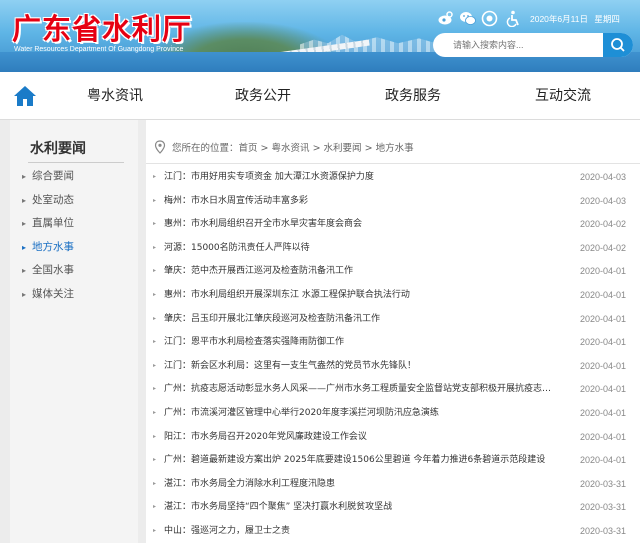  I want to click on breadcrumb-link: 粤水资讯, so click(291, 148).